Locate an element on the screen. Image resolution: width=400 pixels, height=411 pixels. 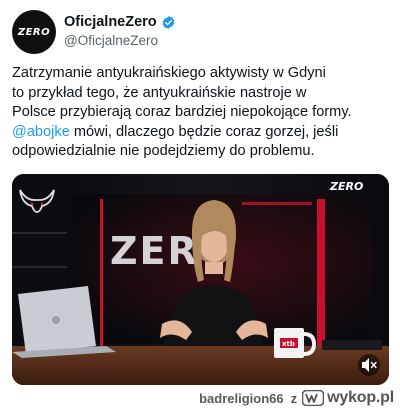
mug-brand: xtb is located at coordinates (288, 344).